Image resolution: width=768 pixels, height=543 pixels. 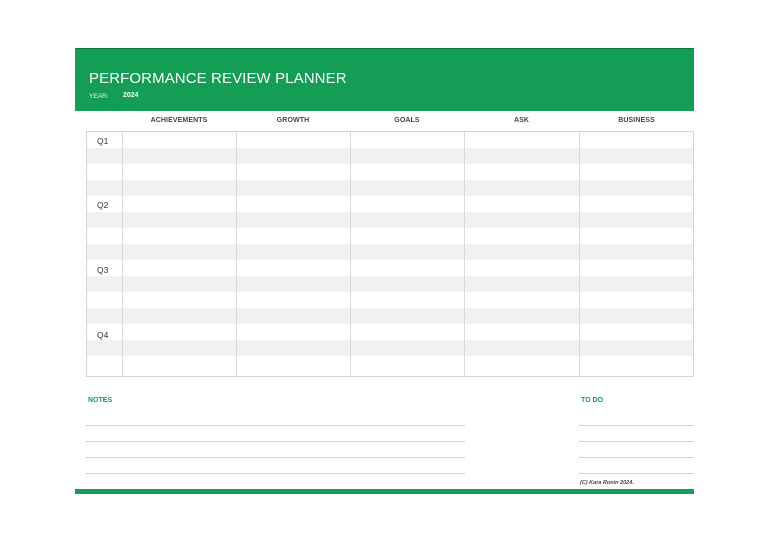 I want to click on quarter-label-q3: Q3, so click(x=103, y=270).